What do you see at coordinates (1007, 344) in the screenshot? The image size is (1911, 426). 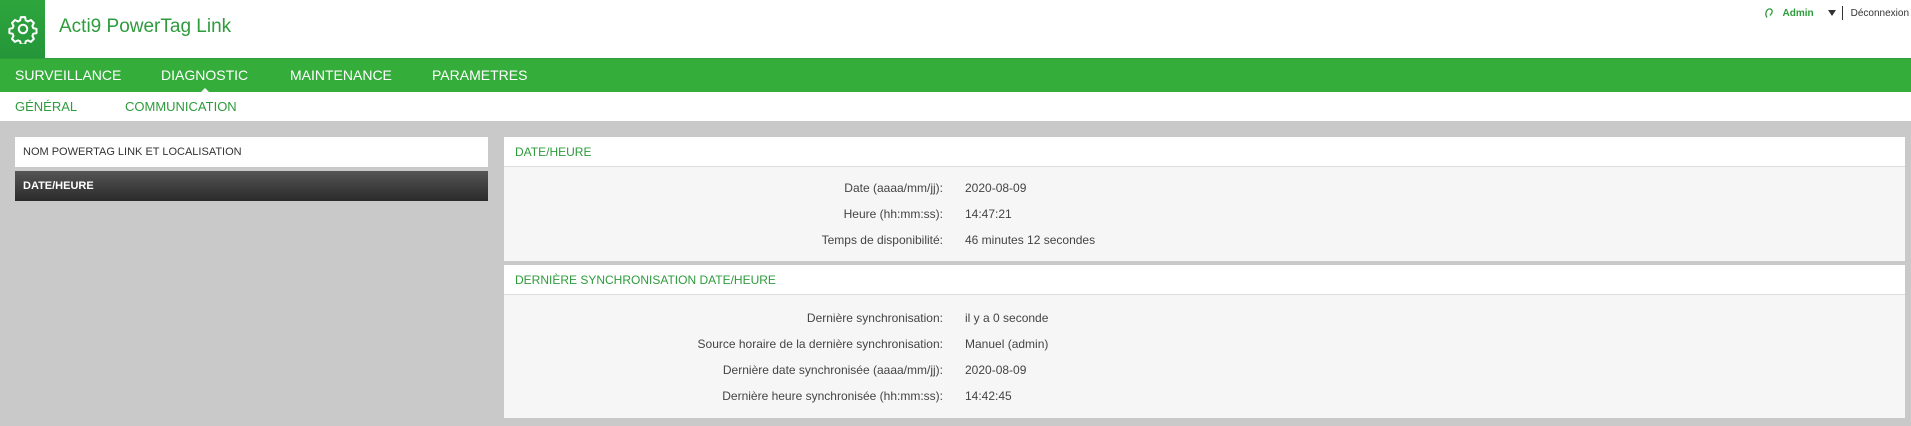 I see `sync-source-value: Manuel (admin)` at bounding box center [1007, 344].